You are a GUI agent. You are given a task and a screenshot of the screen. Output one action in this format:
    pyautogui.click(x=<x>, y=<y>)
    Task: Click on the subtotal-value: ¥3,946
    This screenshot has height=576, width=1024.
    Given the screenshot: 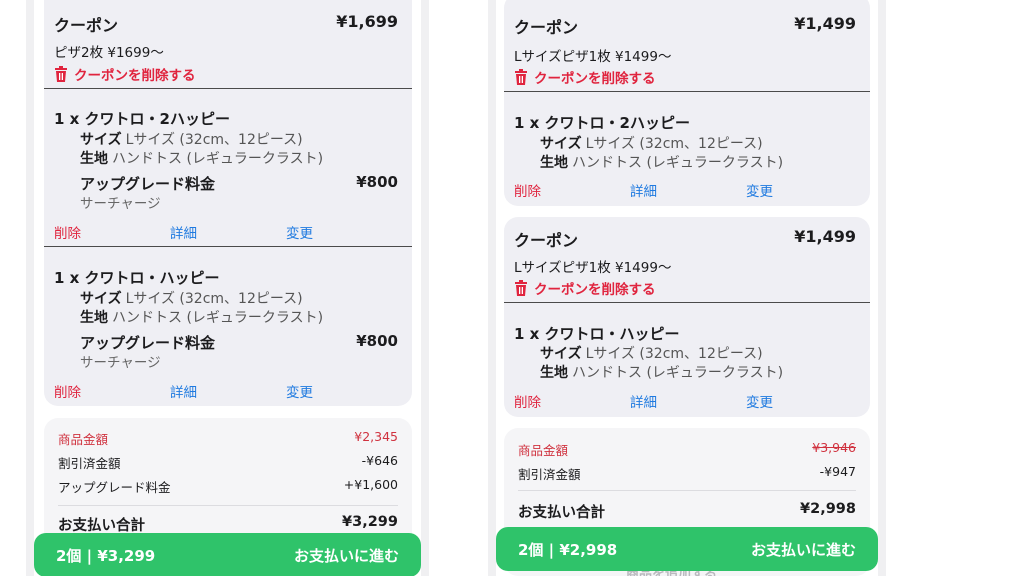 What is the action you would take?
    pyautogui.click(x=834, y=447)
    